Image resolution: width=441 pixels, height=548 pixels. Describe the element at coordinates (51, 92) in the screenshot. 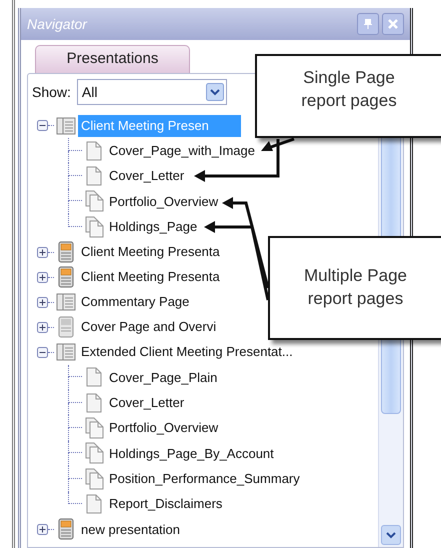

I see `show-label: Show:` at that location.